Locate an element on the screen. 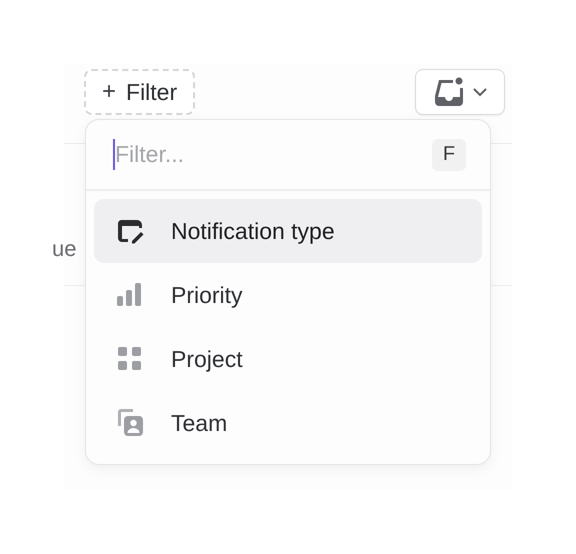 Image resolution: width=576 pixels, height=554 pixels. menu-item: Project is located at coordinates (288, 359).